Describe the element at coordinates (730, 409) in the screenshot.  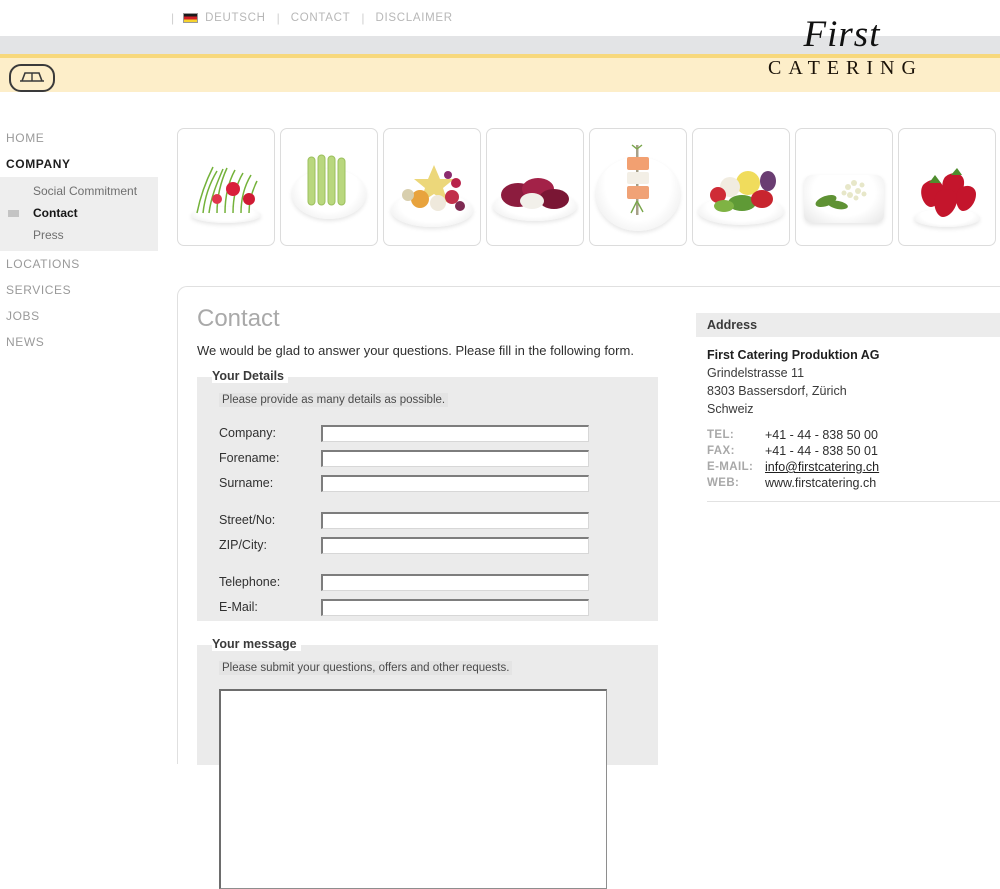
I see `address-country: Schweiz` at that location.